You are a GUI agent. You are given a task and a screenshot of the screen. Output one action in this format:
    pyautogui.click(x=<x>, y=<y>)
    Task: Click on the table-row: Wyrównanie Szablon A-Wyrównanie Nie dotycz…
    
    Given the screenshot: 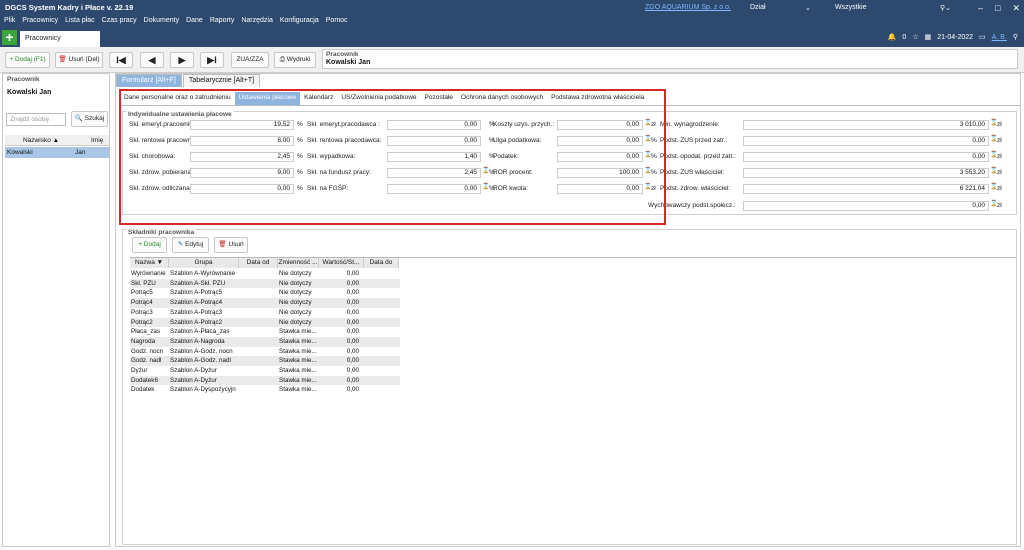 What is the action you would take?
    pyautogui.click(x=265, y=274)
    